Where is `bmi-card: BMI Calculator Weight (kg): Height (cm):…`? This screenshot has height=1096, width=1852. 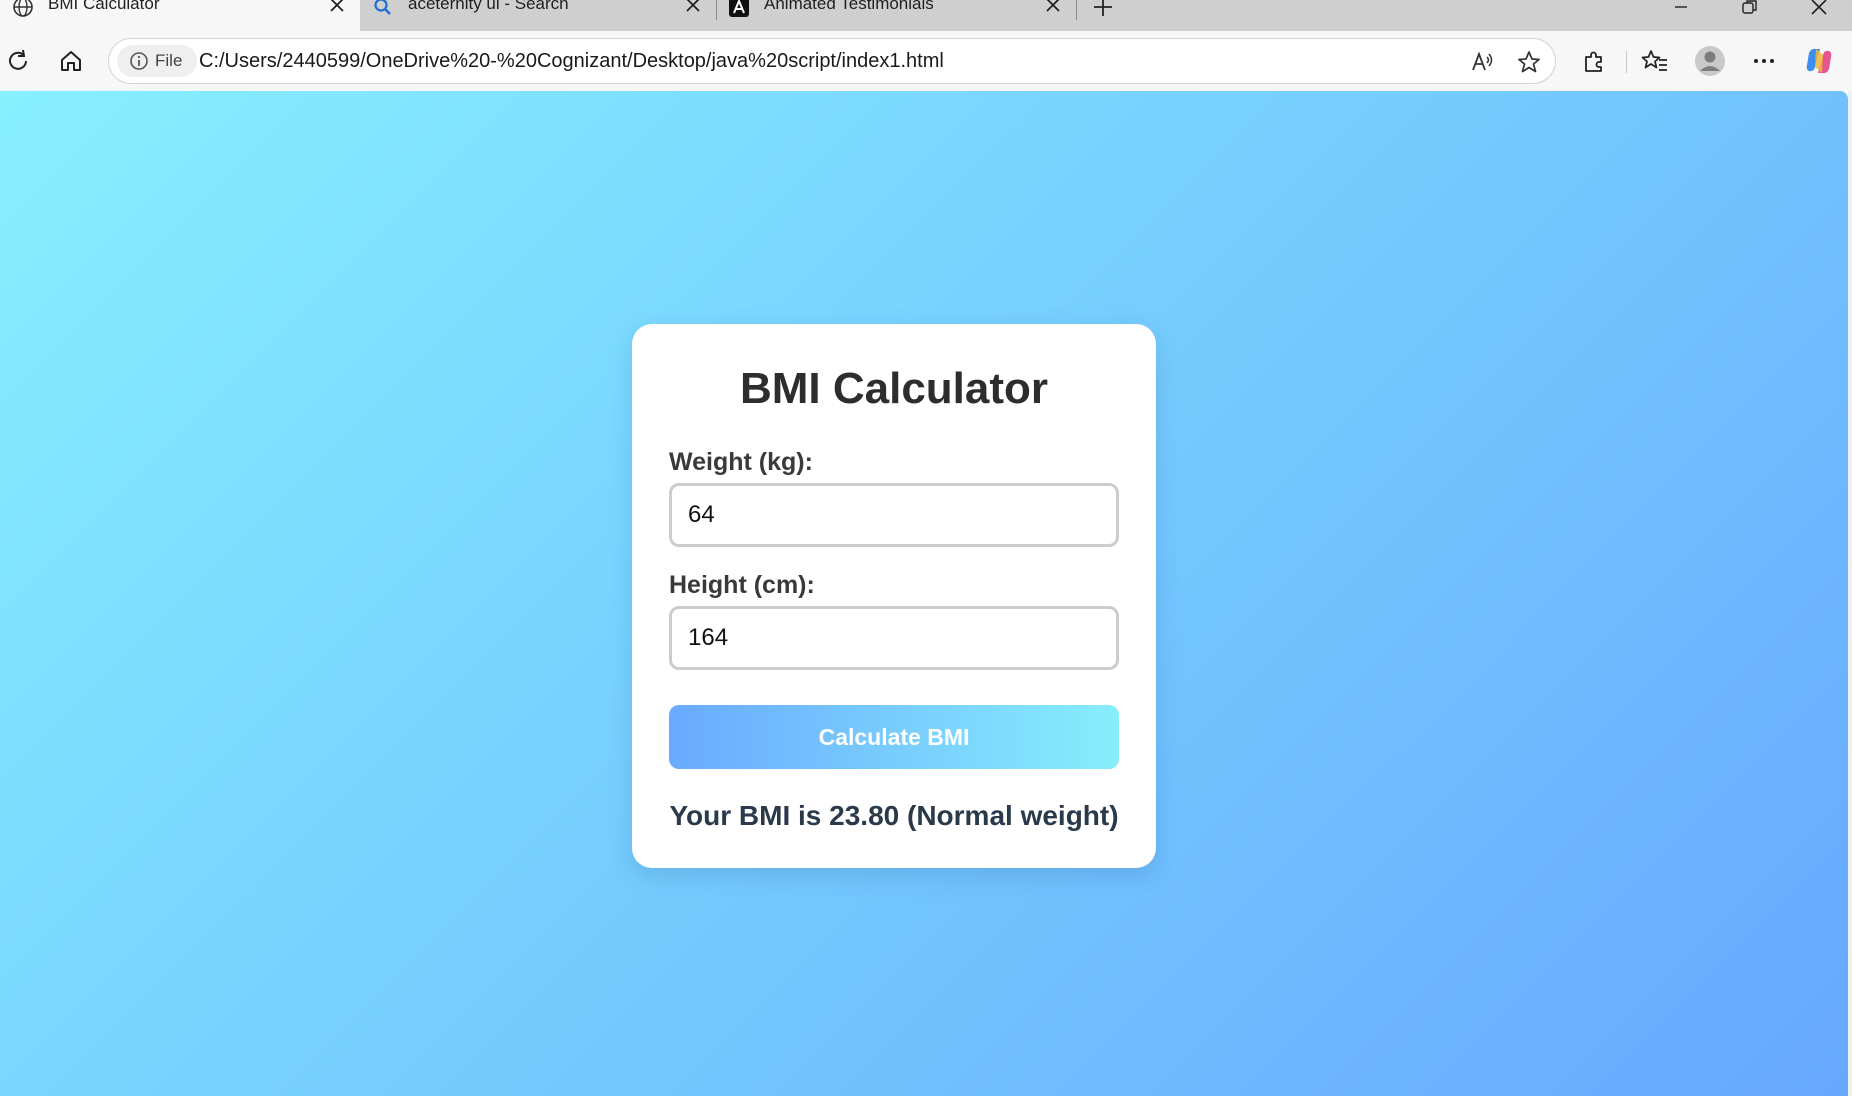 bmi-card: BMI Calculator Weight (kg): Height (cm):… is located at coordinates (894, 596).